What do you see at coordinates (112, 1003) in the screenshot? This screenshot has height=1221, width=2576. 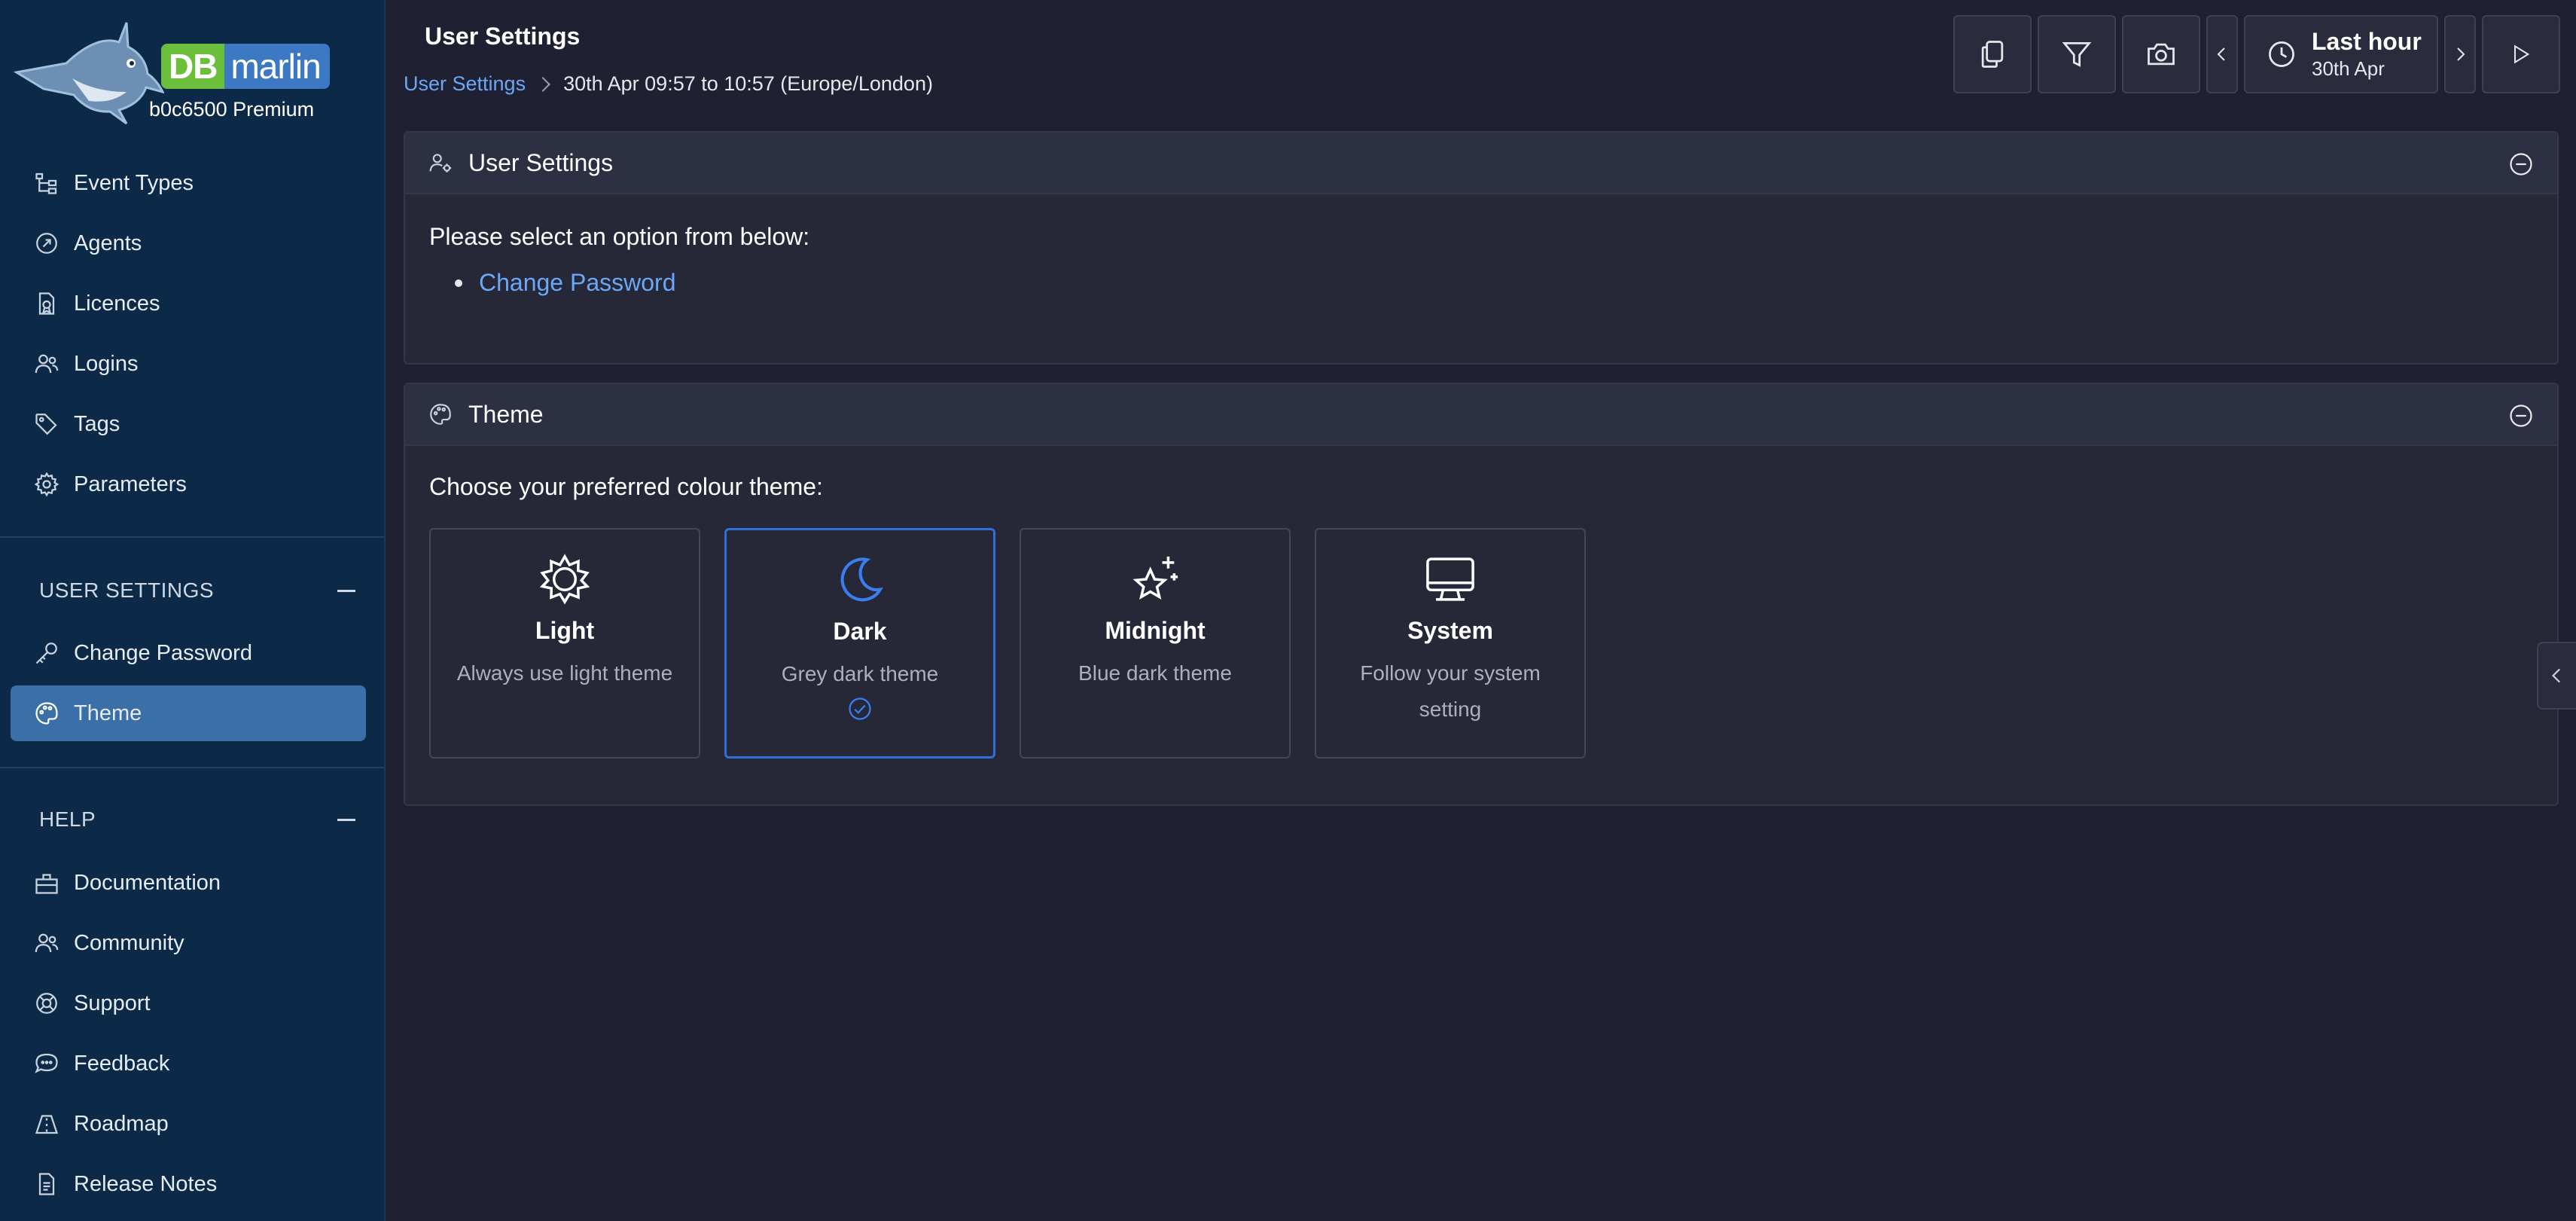 I see `sidebar-item-label: Support` at bounding box center [112, 1003].